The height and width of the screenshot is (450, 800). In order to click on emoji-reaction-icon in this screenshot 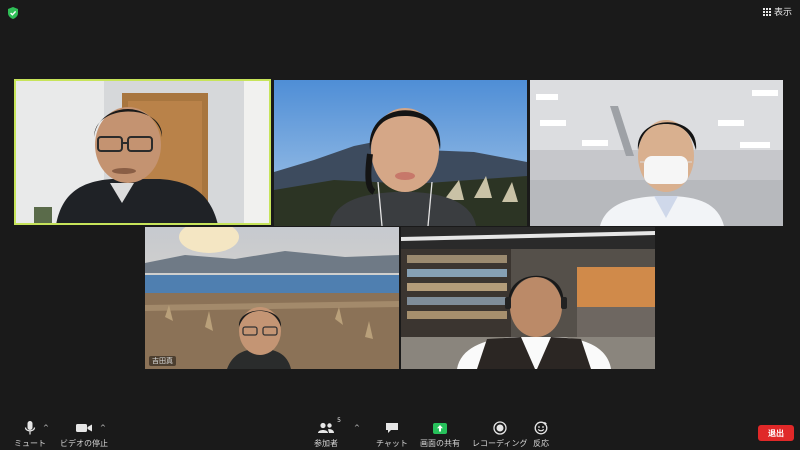, I will do `click(541, 428)`.